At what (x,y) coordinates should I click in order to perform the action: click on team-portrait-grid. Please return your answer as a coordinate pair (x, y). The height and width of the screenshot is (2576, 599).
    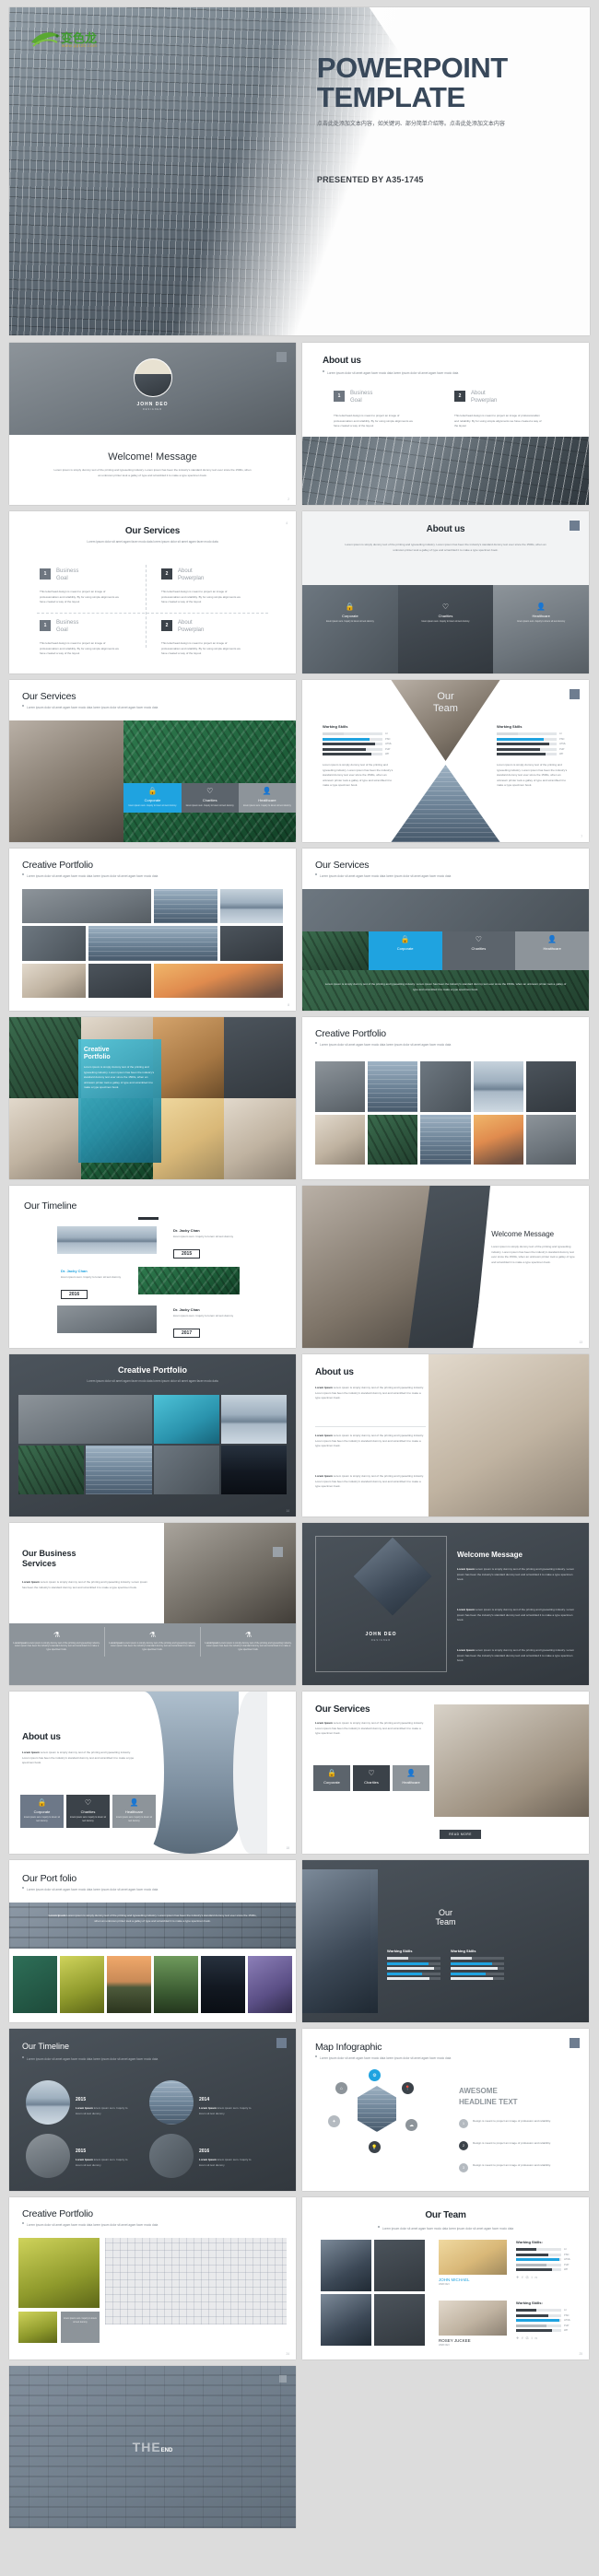
    Looking at the image, I should click on (373, 2293).